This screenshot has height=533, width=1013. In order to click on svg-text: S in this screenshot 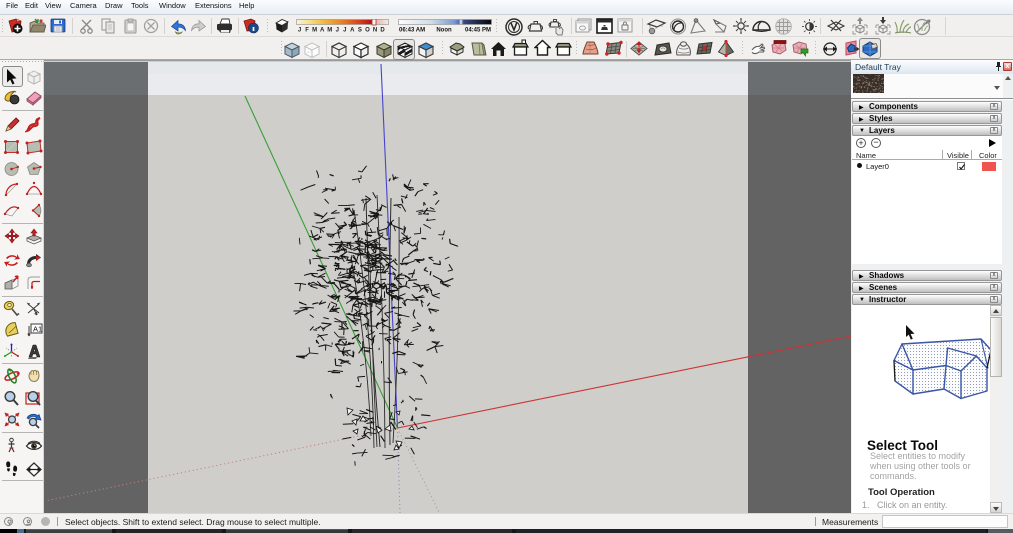, I will do `click(360, 31)`.